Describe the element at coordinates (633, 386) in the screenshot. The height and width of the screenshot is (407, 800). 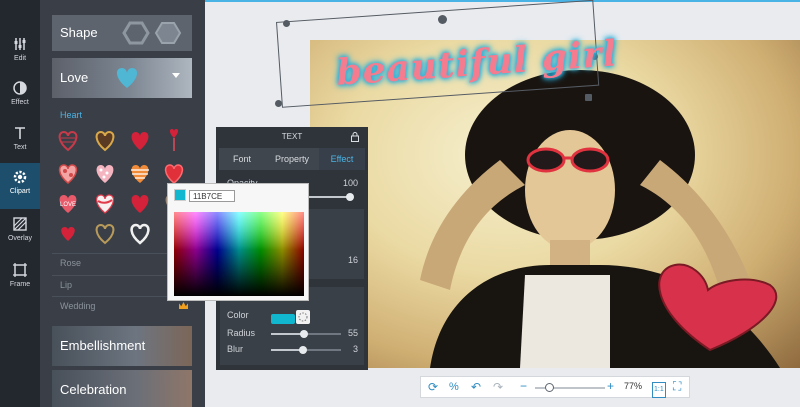
I see `zoom-percent: 77%` at that location.